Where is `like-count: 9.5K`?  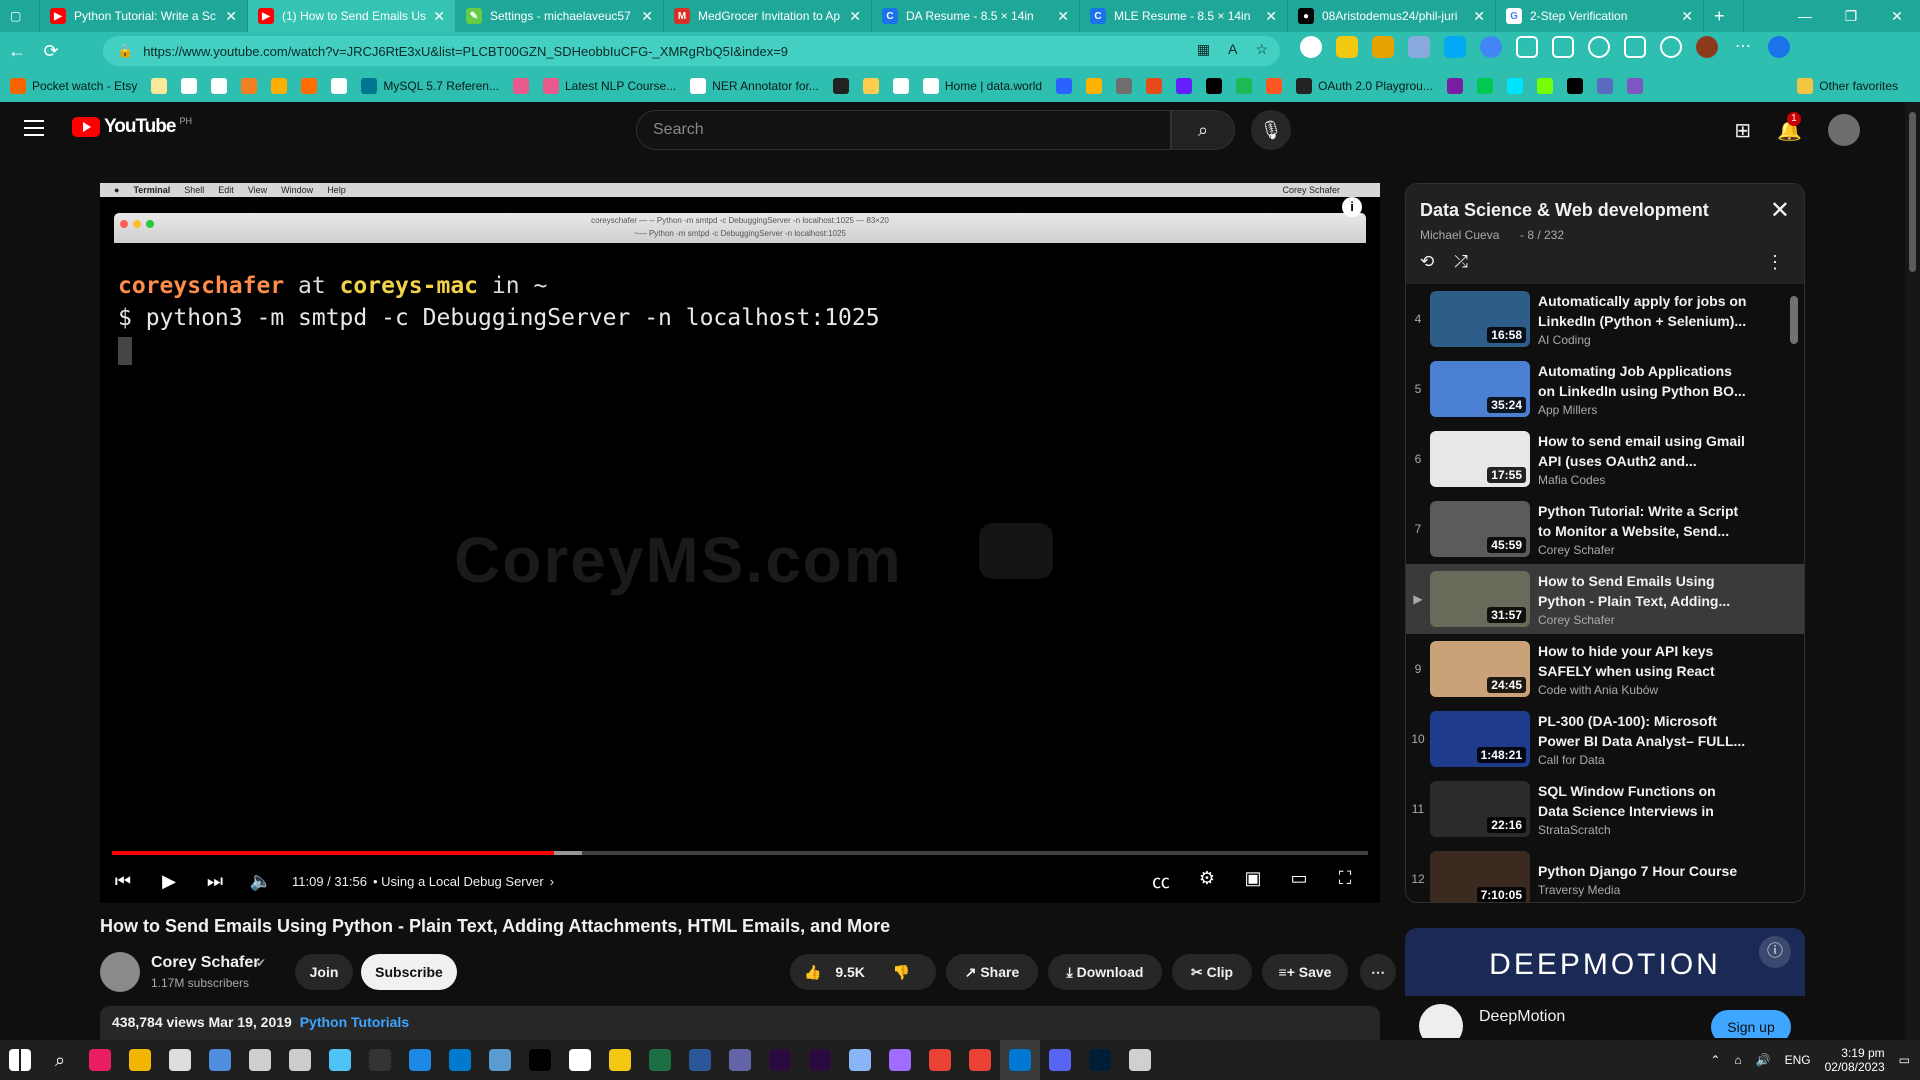
like-count: 9.5K is located at coordinates (850, 972).